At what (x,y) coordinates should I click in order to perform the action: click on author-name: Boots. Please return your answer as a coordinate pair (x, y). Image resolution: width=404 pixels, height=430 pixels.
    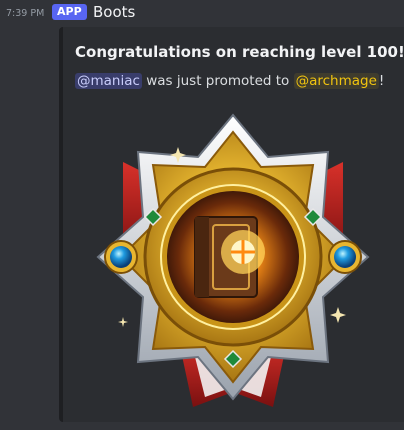
    Looking at the image, I should click on (114, 12).